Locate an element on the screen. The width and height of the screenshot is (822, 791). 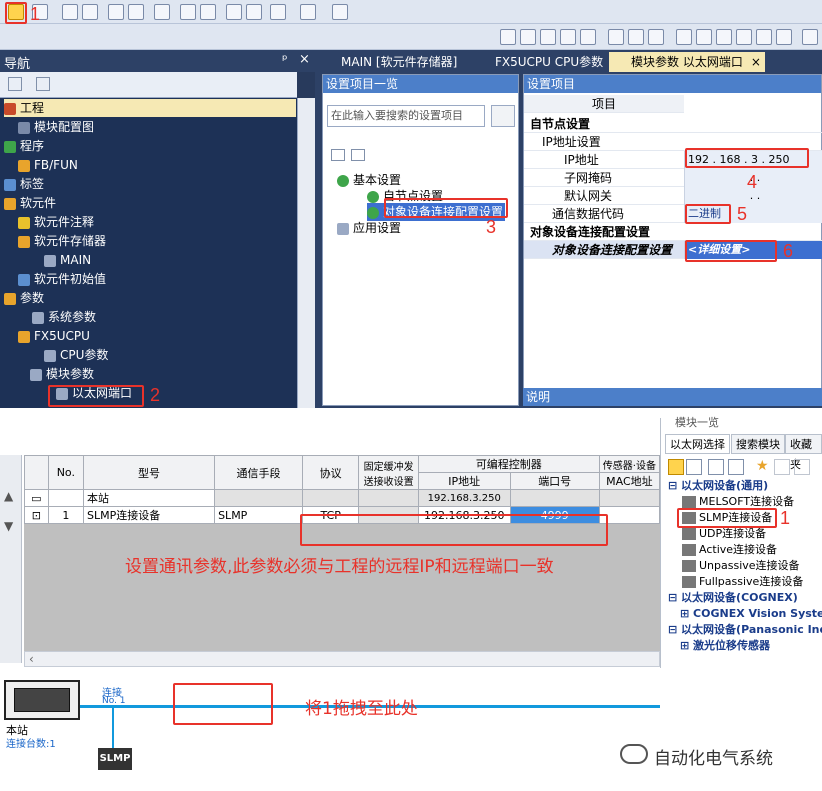
tree-item-project: 工程 is located at coordinates (150, 108).